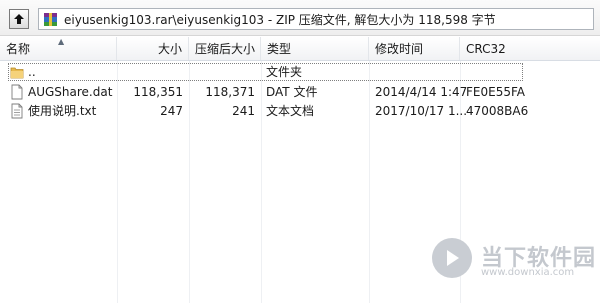 The image size is (600, 303). I want to click on file-crc: FE0E55FA, so click(495, 92).